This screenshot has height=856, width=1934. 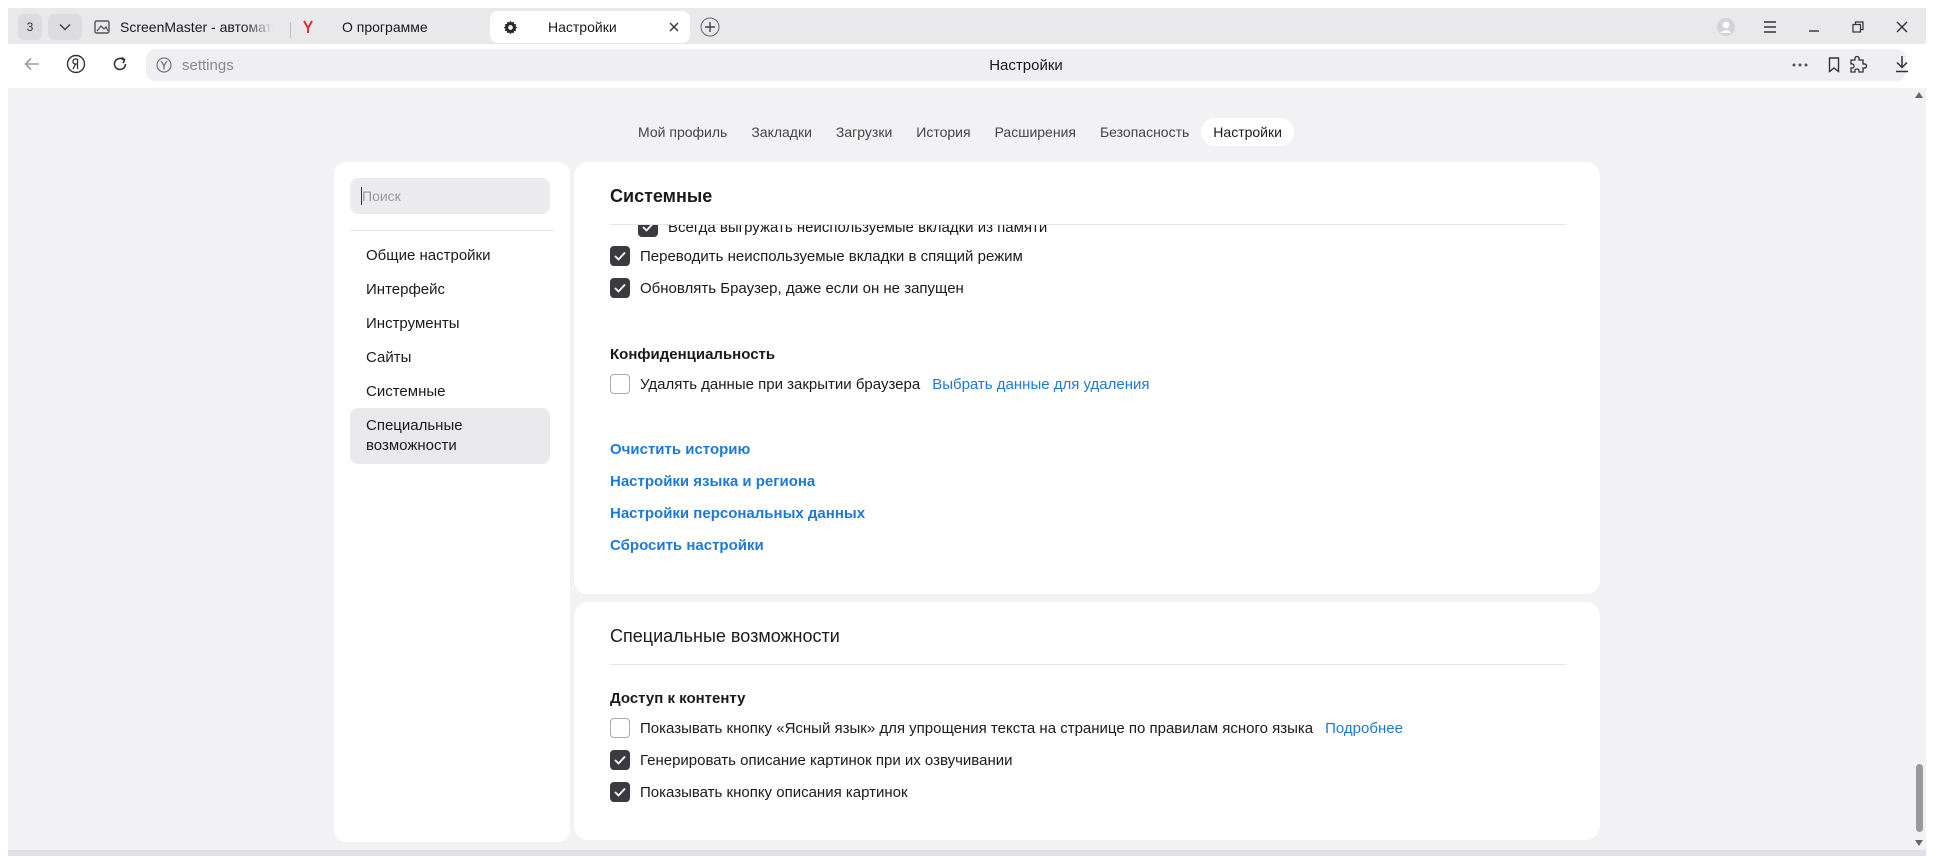 I want to click on yandex-logo-icon, so click(x=308, y=27).